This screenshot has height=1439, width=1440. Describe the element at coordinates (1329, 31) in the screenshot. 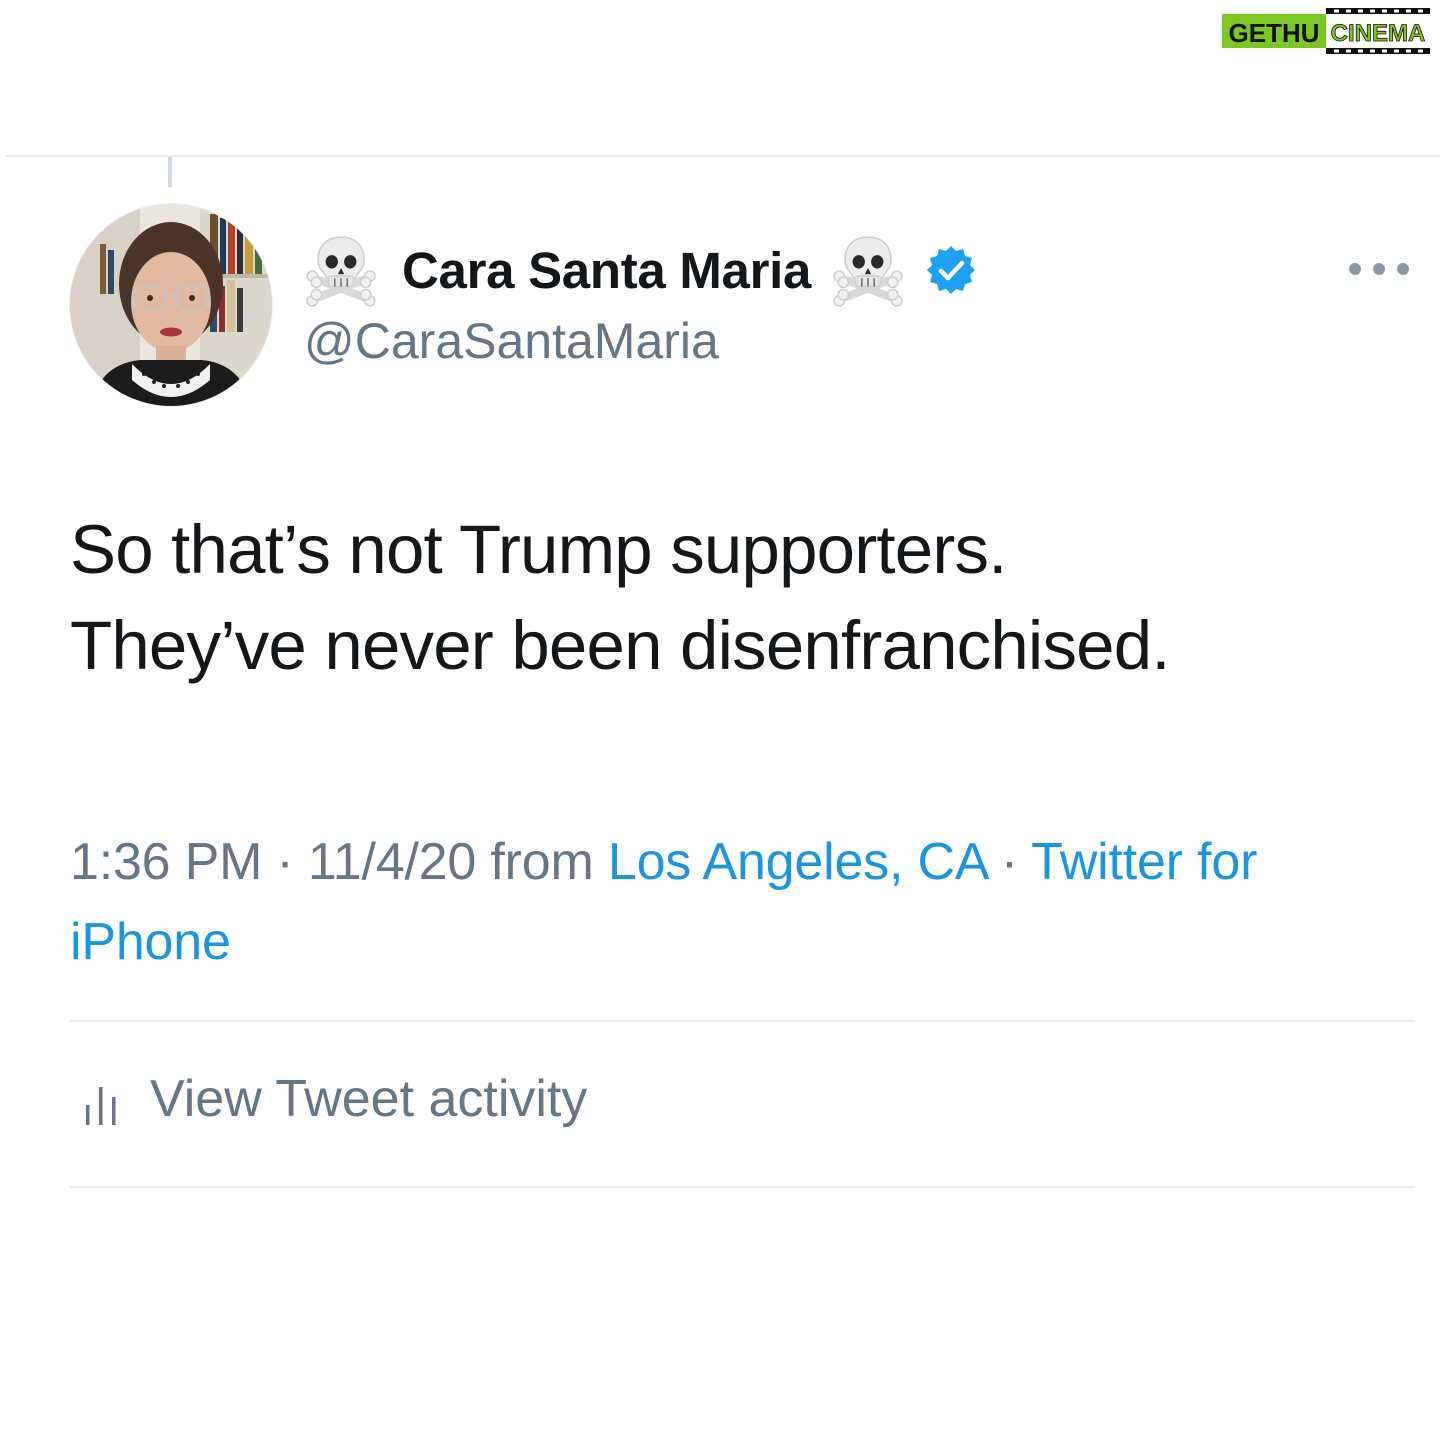

I see `watermark-logo: GETHU CINEMA` at that location.